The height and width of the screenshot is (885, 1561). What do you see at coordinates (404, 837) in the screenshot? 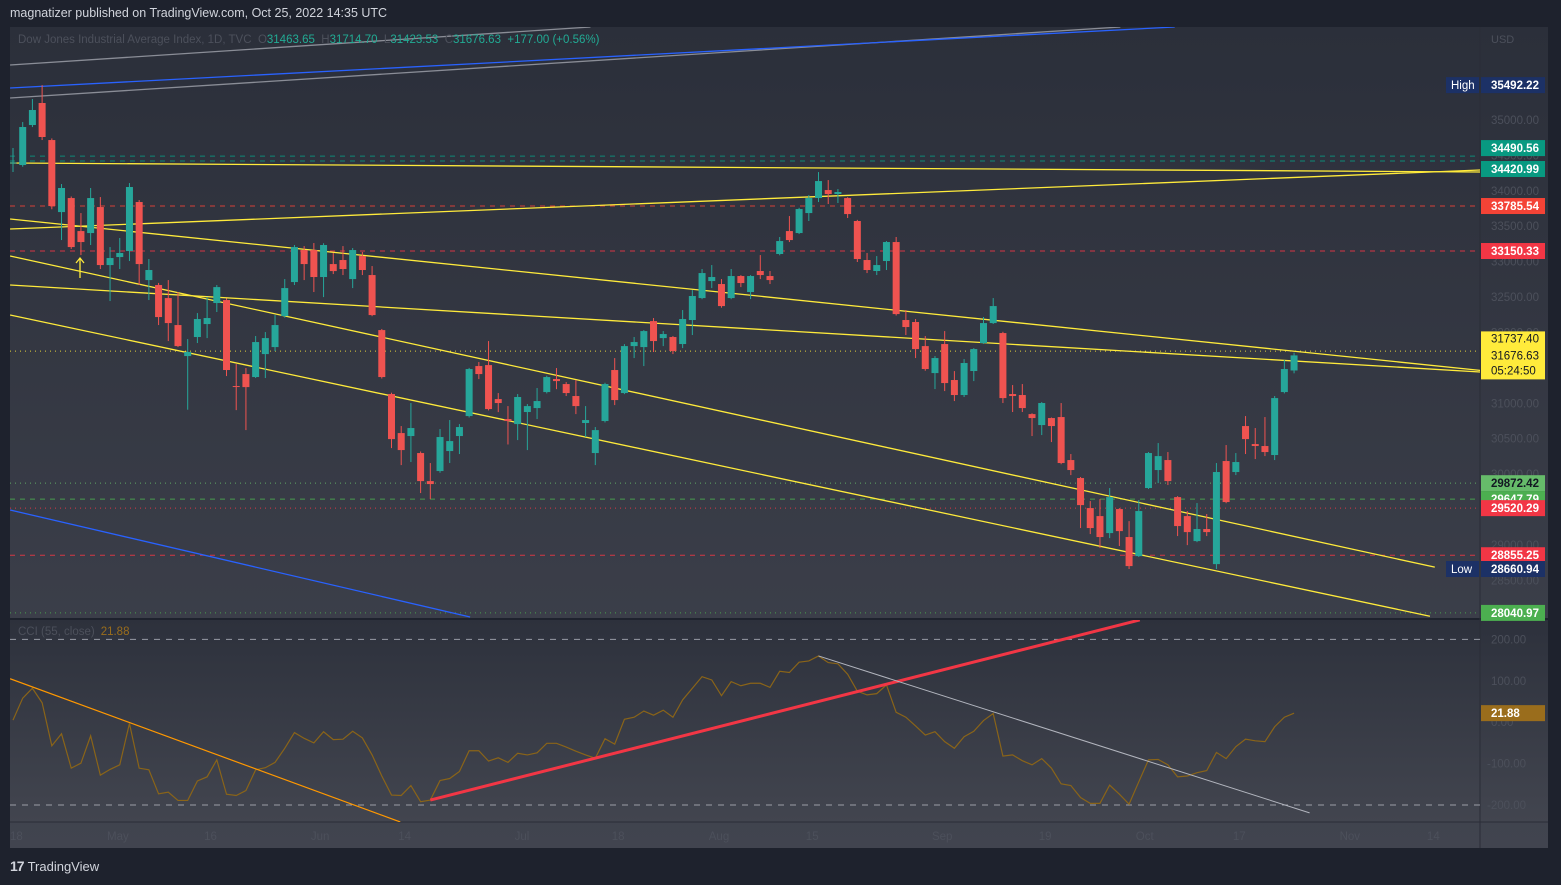
I see `time-tick-label: 14` at bounding box center [404, 837].